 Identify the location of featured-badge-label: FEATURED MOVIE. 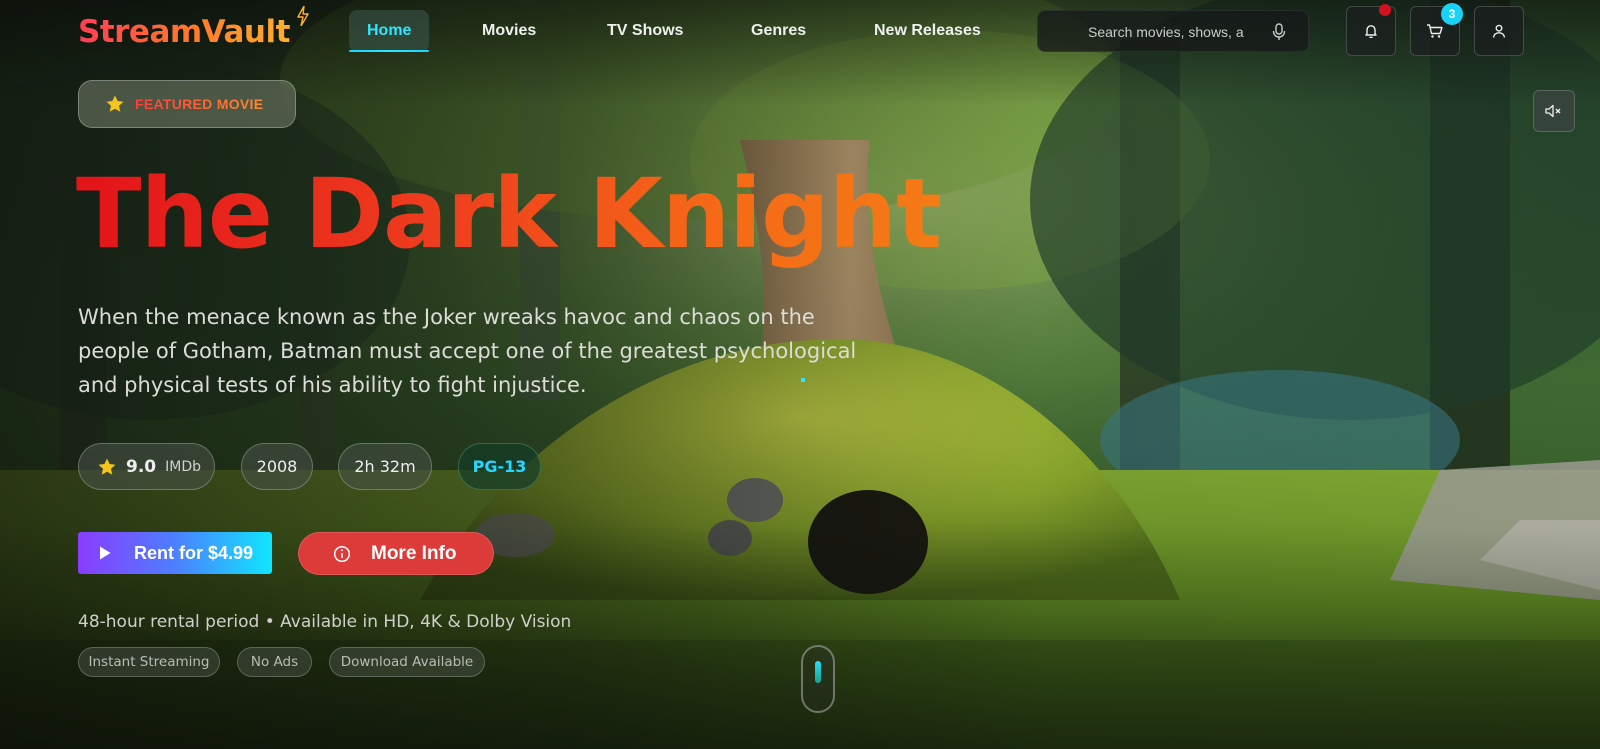
(199, 104).